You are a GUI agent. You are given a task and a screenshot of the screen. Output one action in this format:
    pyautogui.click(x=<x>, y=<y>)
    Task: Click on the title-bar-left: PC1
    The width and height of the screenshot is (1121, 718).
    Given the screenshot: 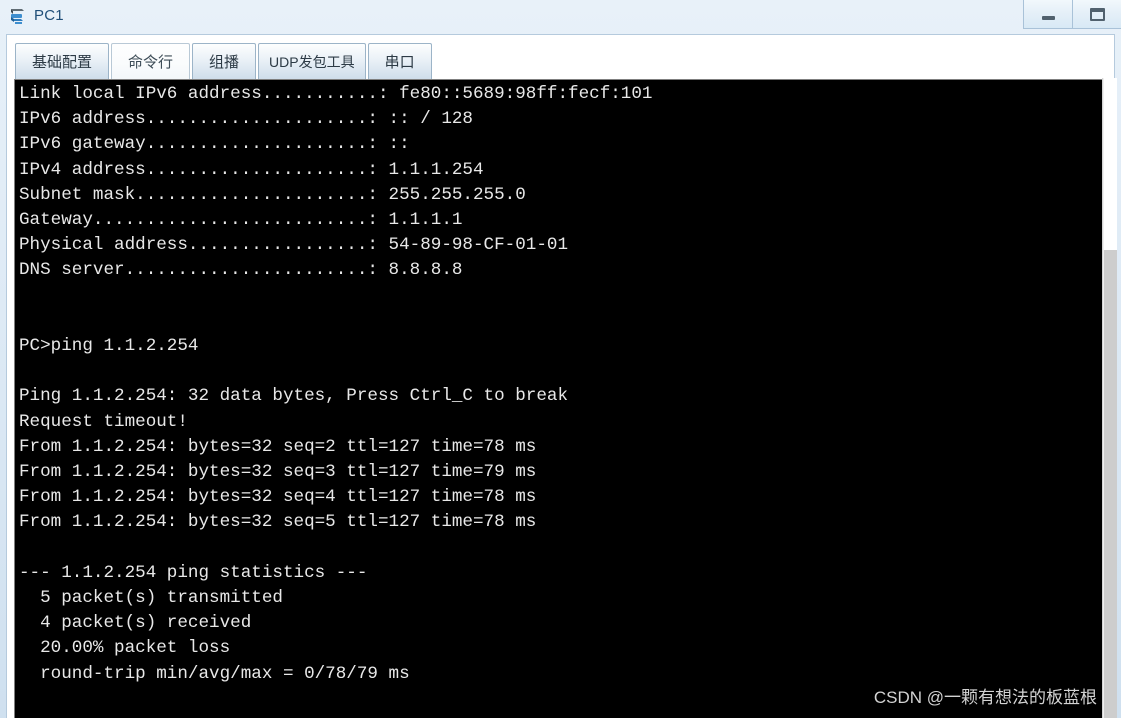 What is the action you would take?
    pyautogui.click(x=32, y=16)
    